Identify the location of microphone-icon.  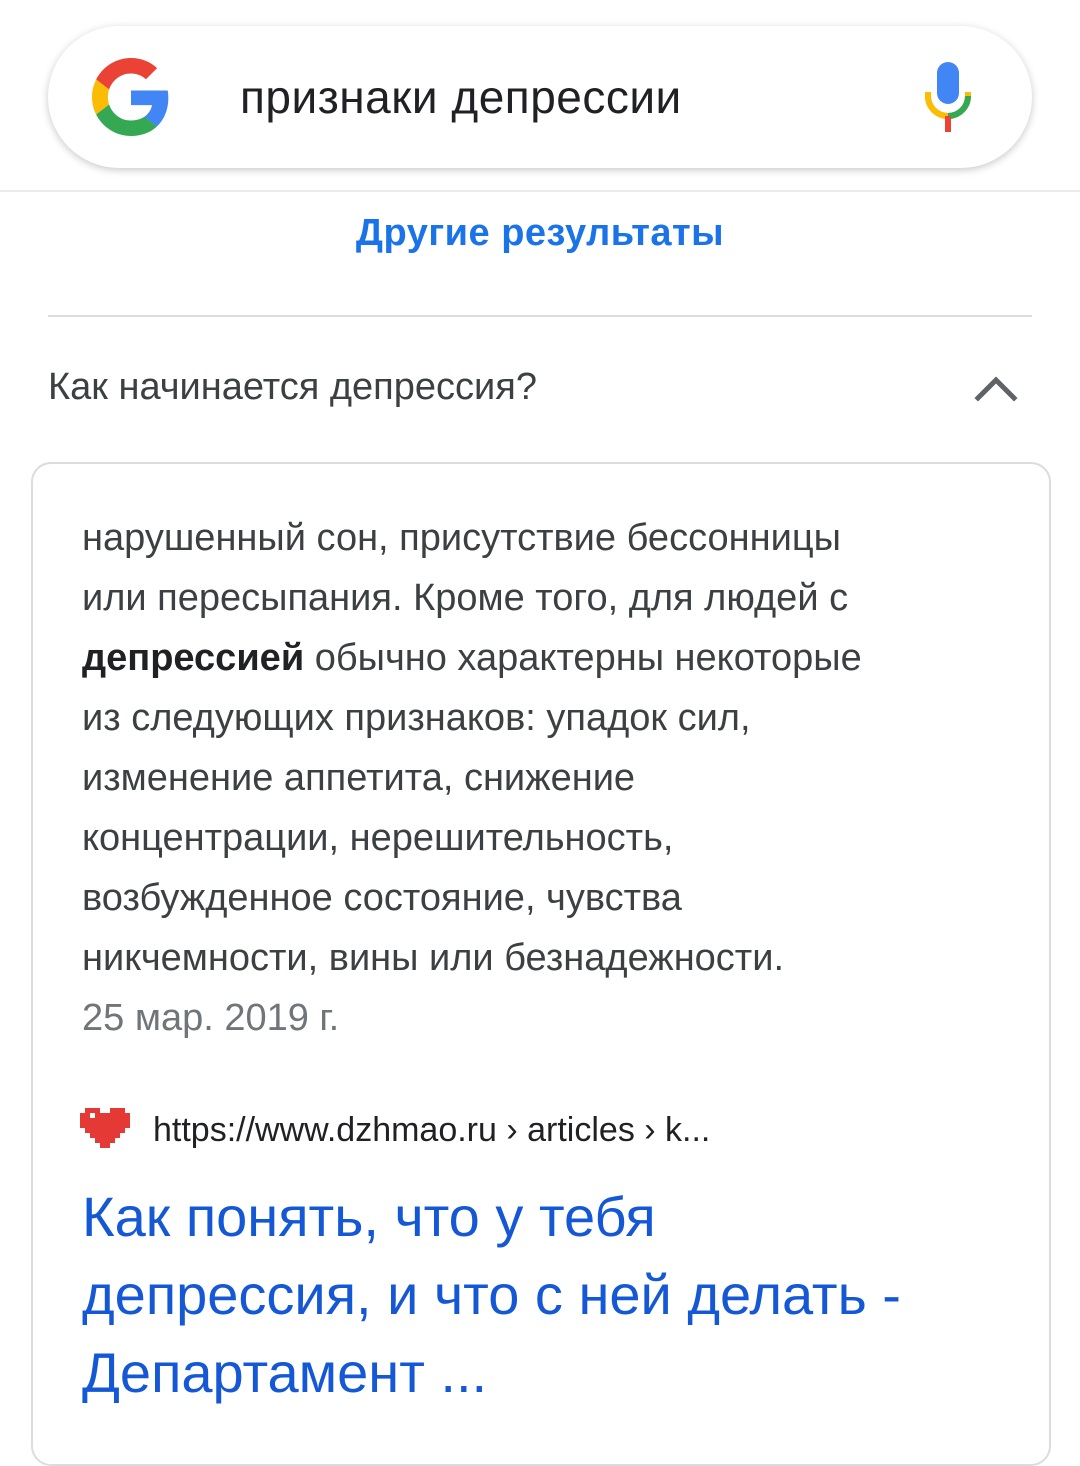
(948, 97).